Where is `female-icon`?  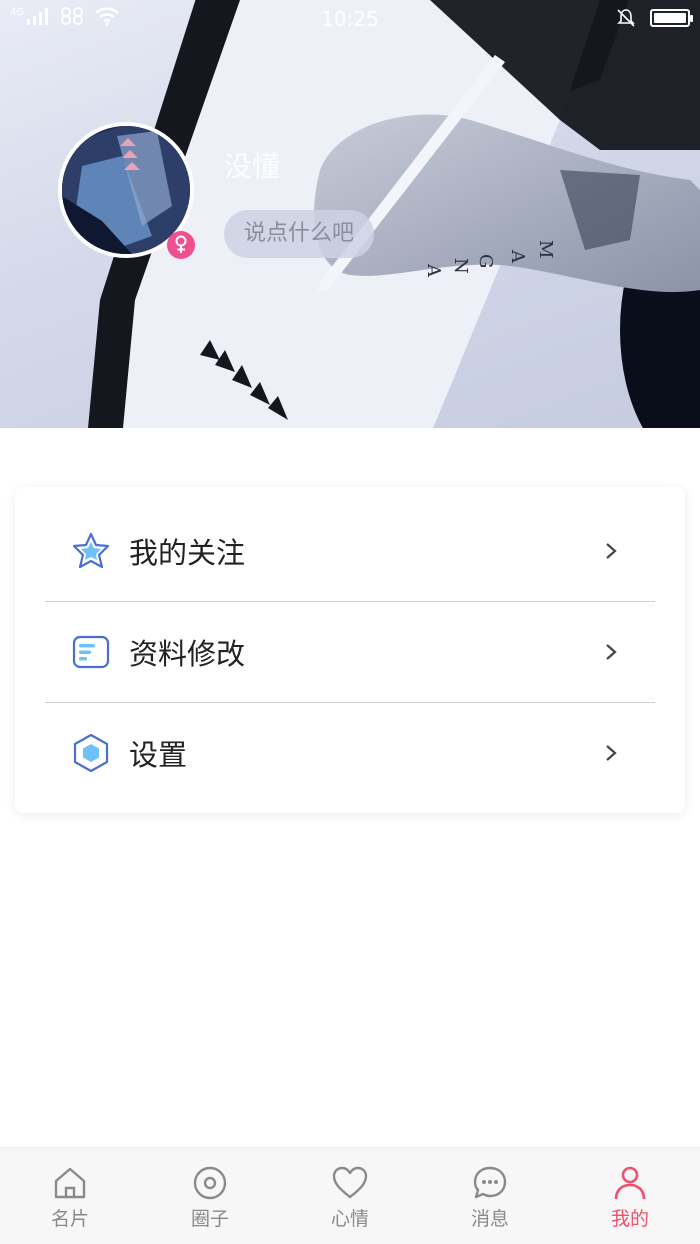 female-icon is located at coordinates (181, 244).